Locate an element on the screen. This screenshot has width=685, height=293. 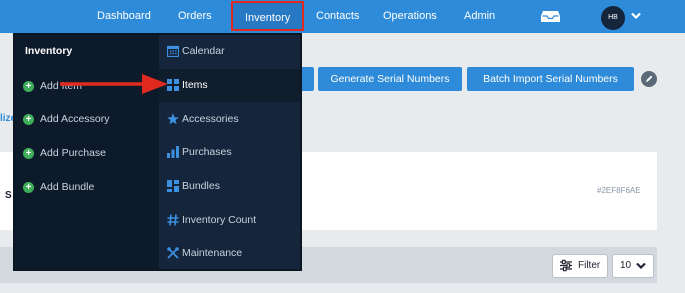
add-bundle-link: + Add Bundle is located at coordinates (58, 187).